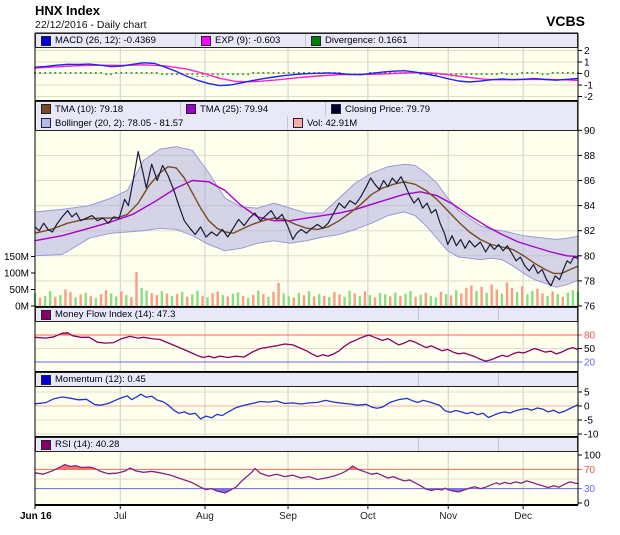 This screenshot has height=535, width=620. I want to click on svg-text: 50M, so click(19, 290).